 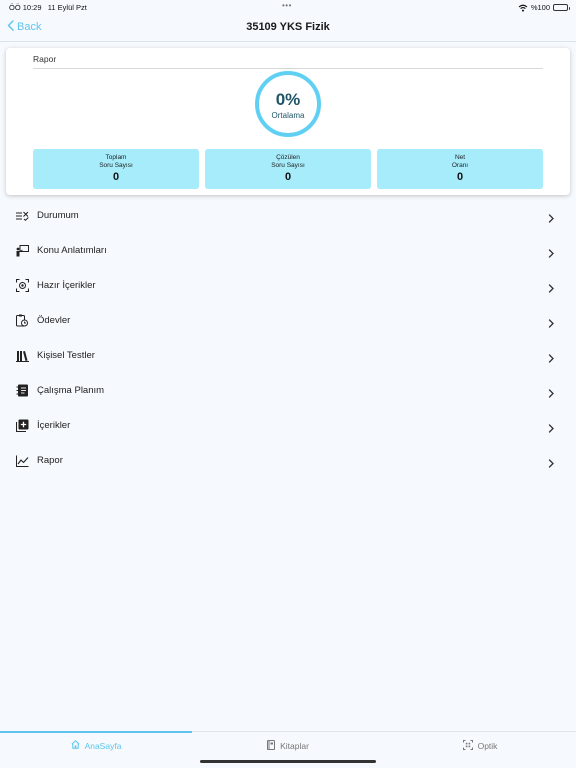 I want to click on tab-label: Optik, so click(x=487, y=746).